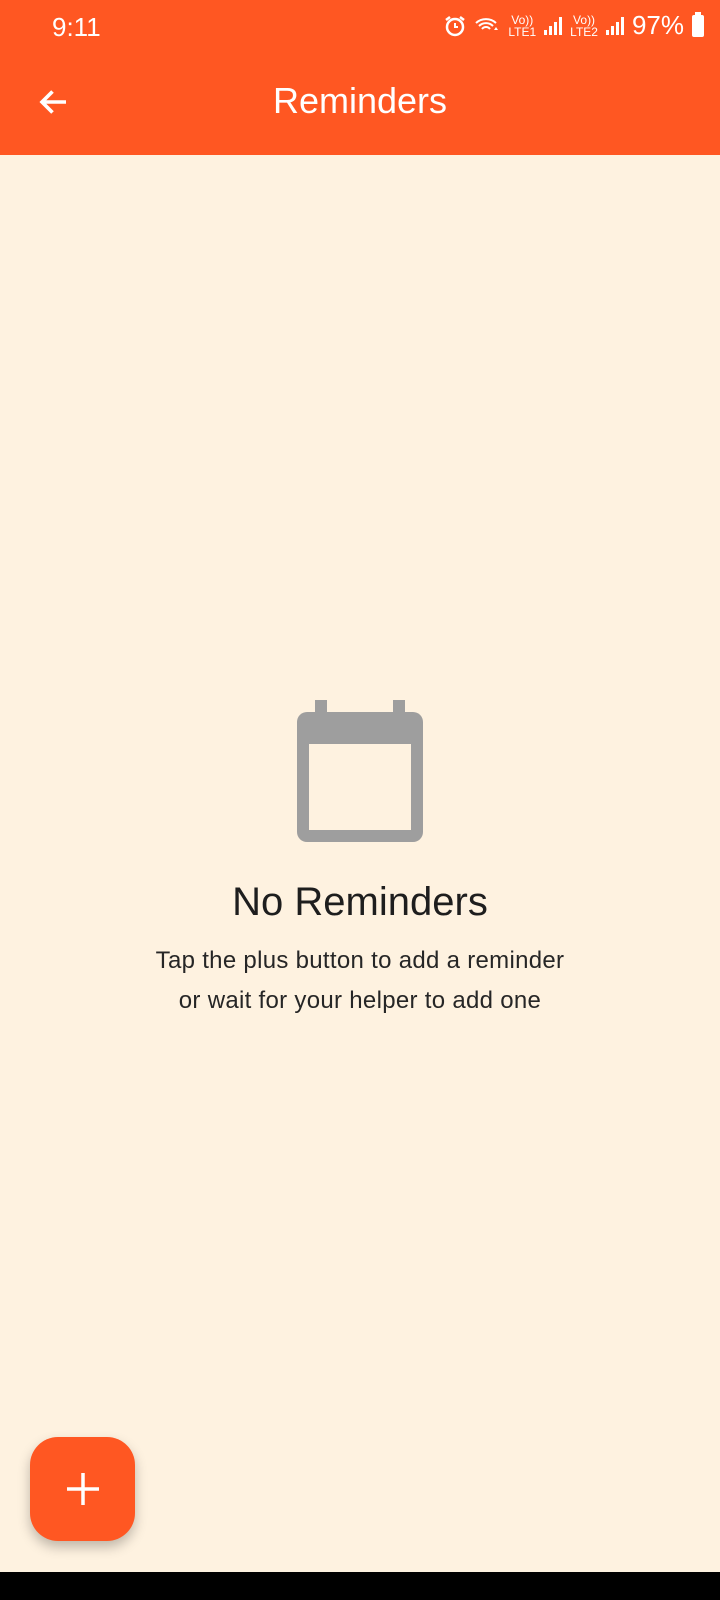  I want to click on status-icons: Vo)) LTE1 Vo)) LTE2 97%, so click(574, 25).